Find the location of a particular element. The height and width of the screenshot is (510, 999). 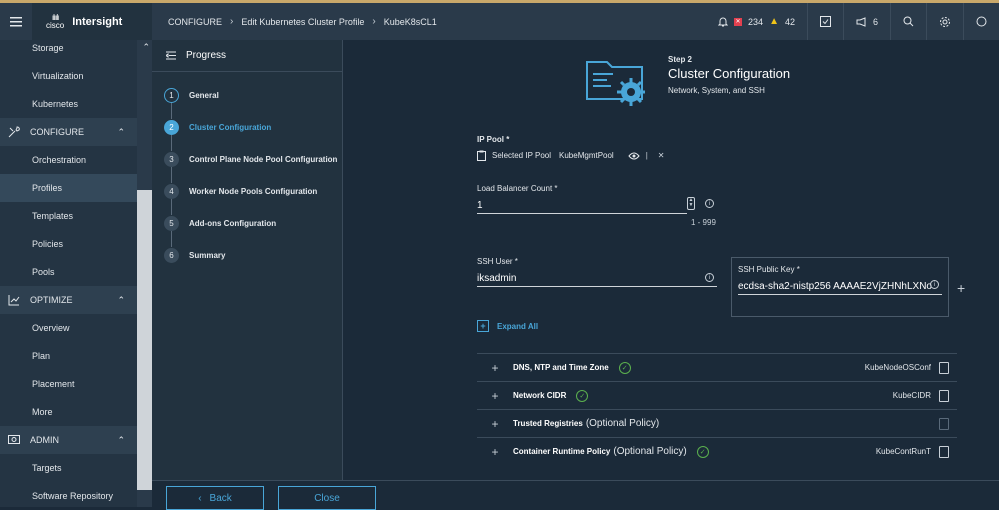

settings-button is located at coordinates (944, 21).